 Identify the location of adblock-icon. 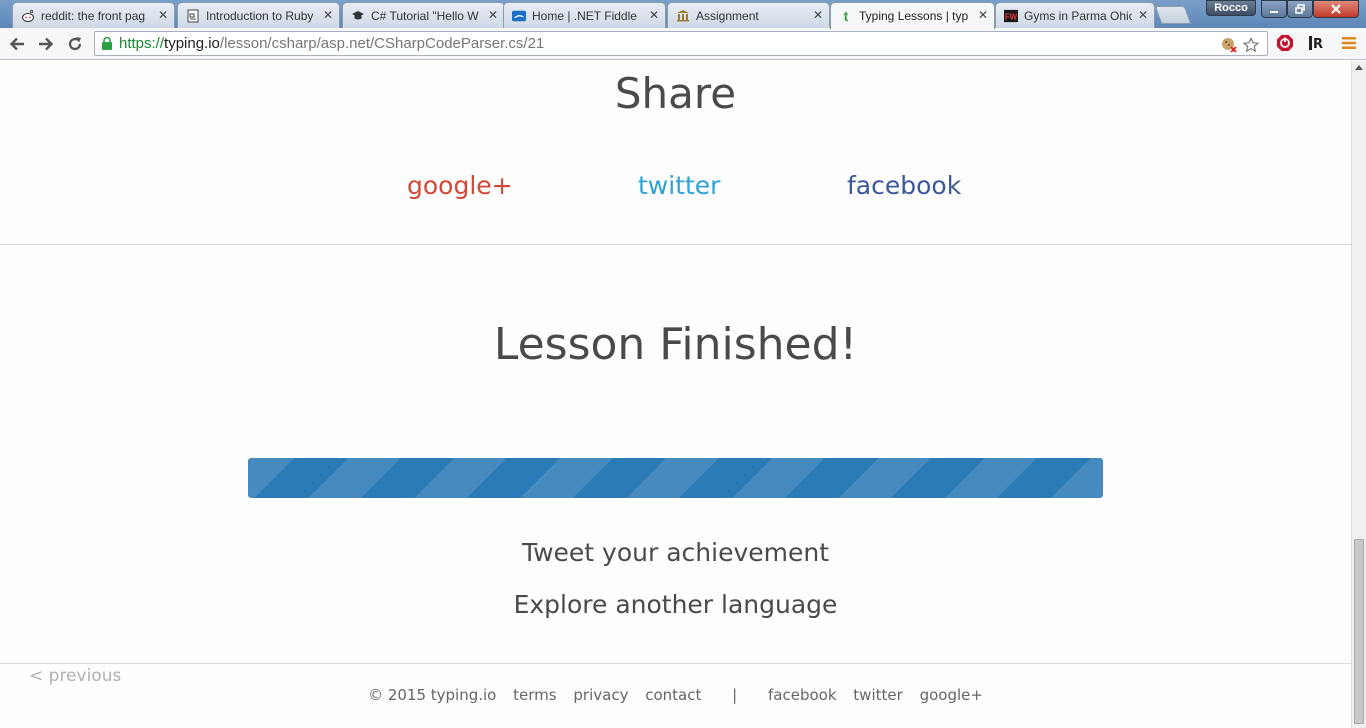
(1285, 43).